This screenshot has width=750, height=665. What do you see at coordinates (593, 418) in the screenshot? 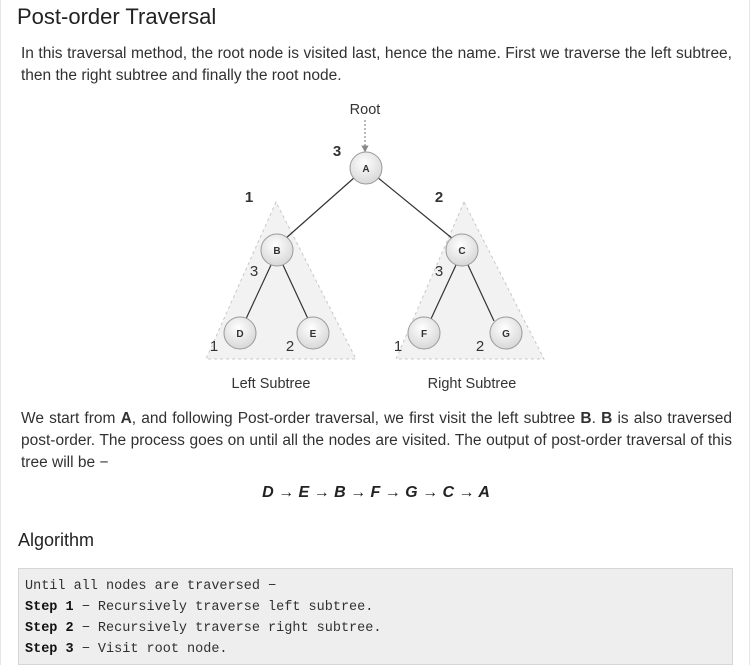
I see `para-text-3: .` at bounding box center [593, 418].